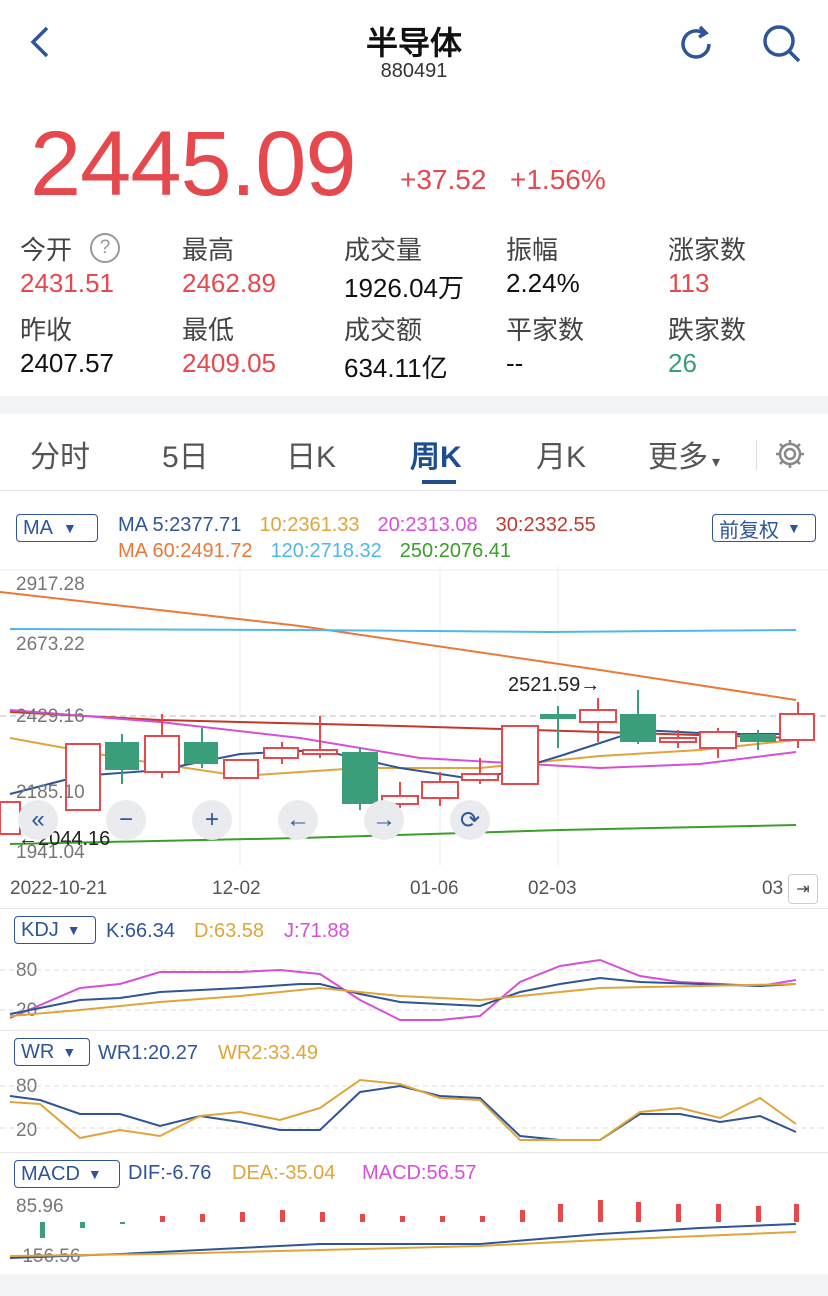 The image size is (828, 1296). What do you see at coordinates (170, 1173) in the screenshot?
I see `macd-dif-value: DIF:-6.76` at bounding box center [170, 1173].